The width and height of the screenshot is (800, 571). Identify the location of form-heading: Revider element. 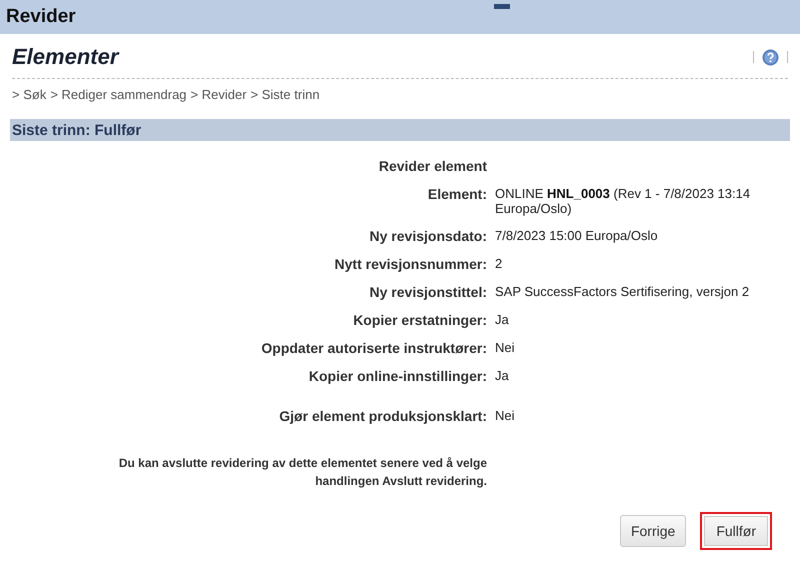
(433, 166).